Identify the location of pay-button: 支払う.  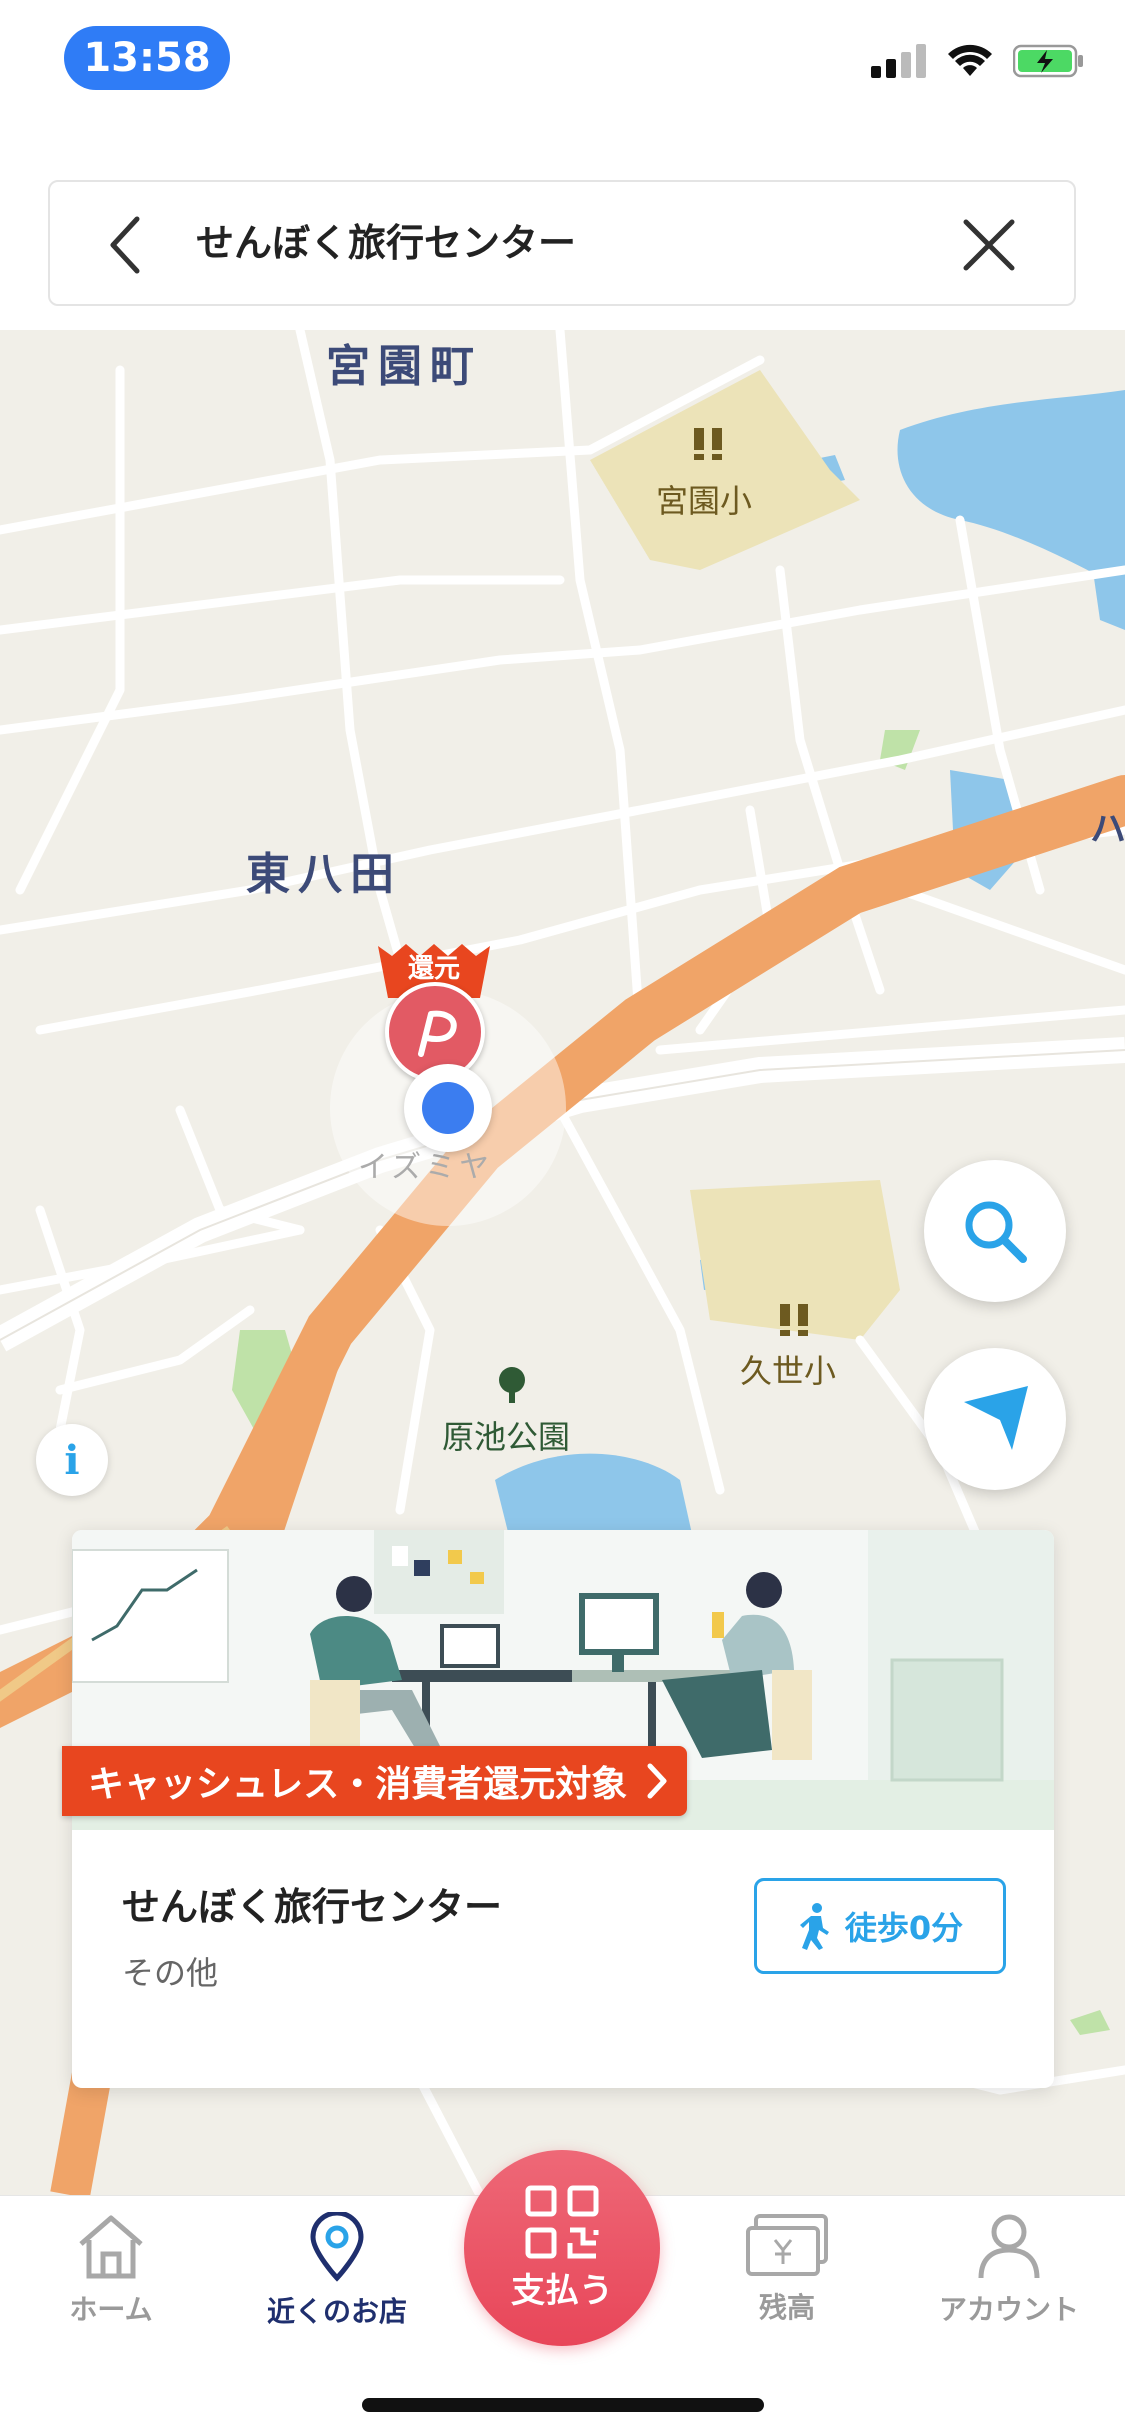
(562, 2248).